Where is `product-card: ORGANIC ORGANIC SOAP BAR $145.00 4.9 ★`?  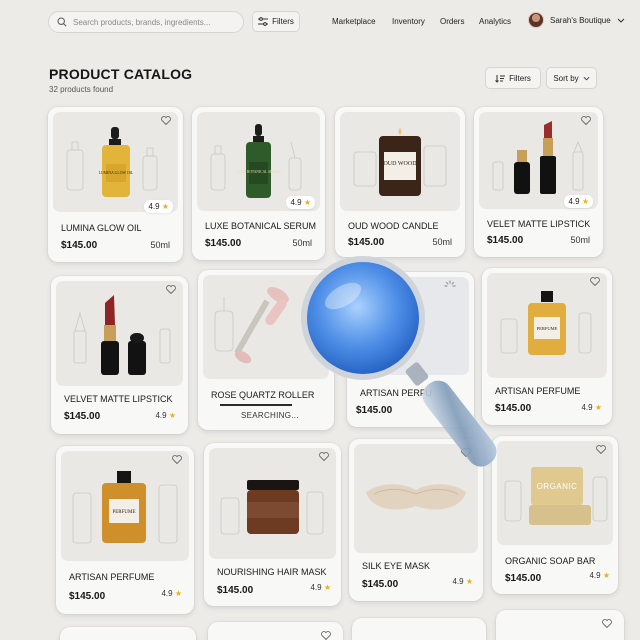 product-card: ORGANIC ORGANIC SOAP BAR $145.00 4.9 ★ is located at coordinates (555, 515).